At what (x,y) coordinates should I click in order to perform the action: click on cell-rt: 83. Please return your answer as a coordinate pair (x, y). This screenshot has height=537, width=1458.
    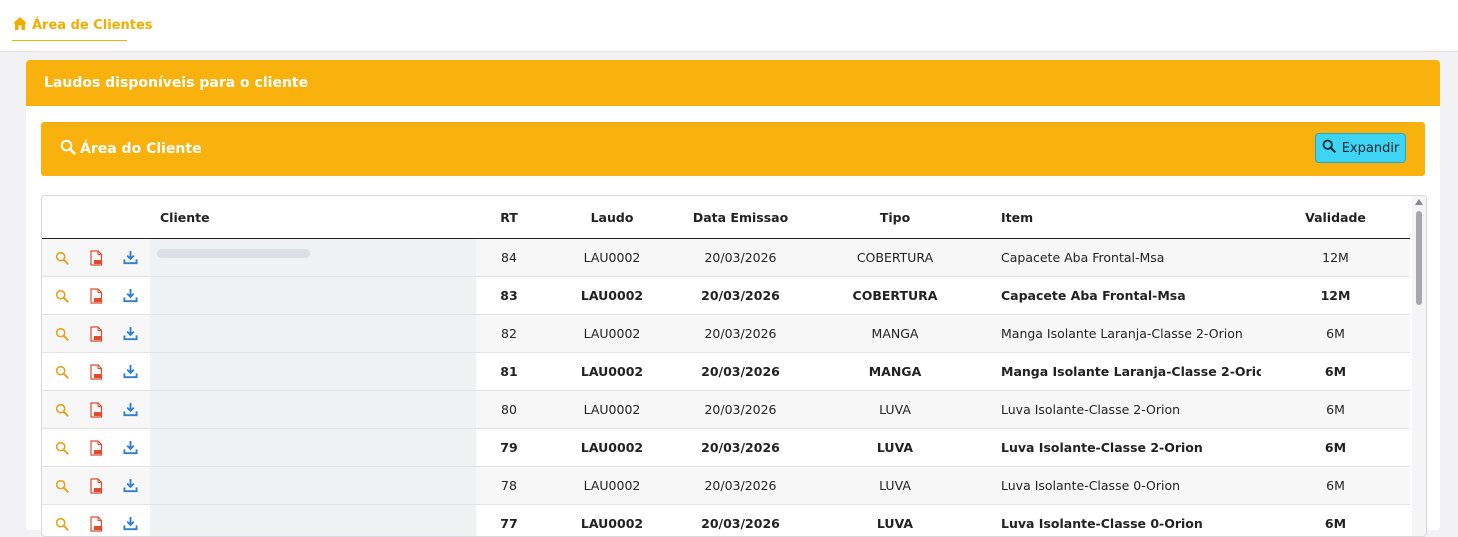
    Looking at the image, I should click on (509, 296).